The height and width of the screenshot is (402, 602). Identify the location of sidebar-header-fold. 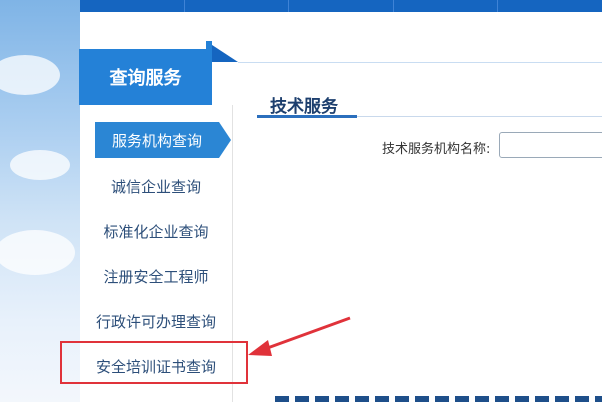
(209, 45).